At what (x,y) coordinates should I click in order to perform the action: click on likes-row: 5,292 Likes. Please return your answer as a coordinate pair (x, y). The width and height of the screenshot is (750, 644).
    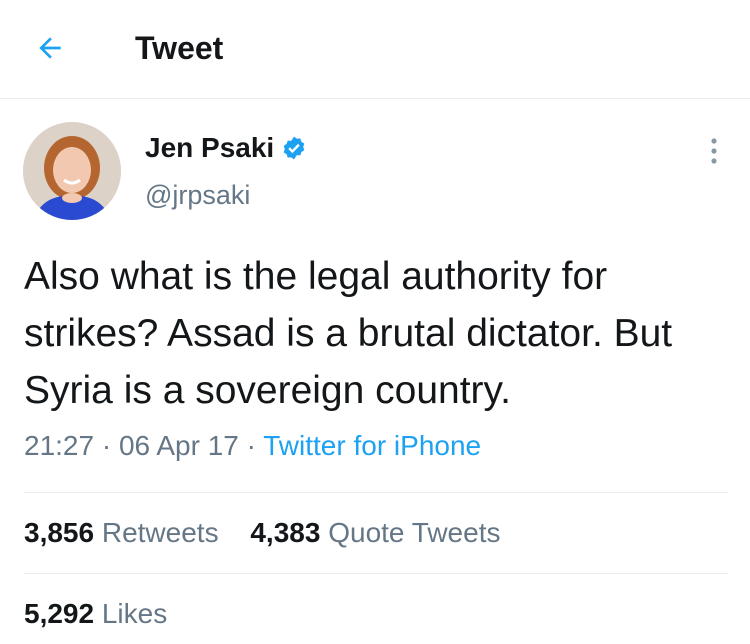
    Looking at the image, I should click on (107, 614).